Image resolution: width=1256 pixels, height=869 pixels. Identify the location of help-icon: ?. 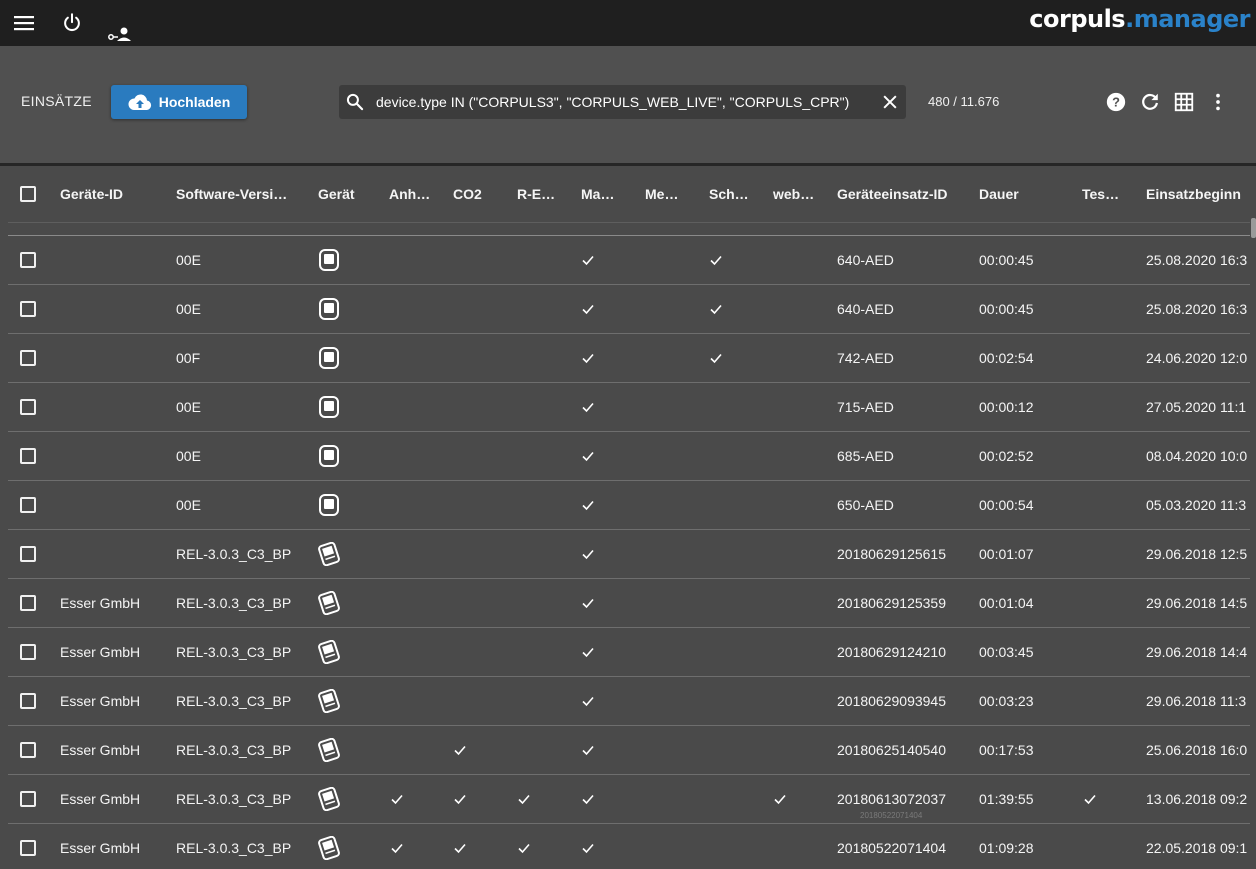
(1116, 102).